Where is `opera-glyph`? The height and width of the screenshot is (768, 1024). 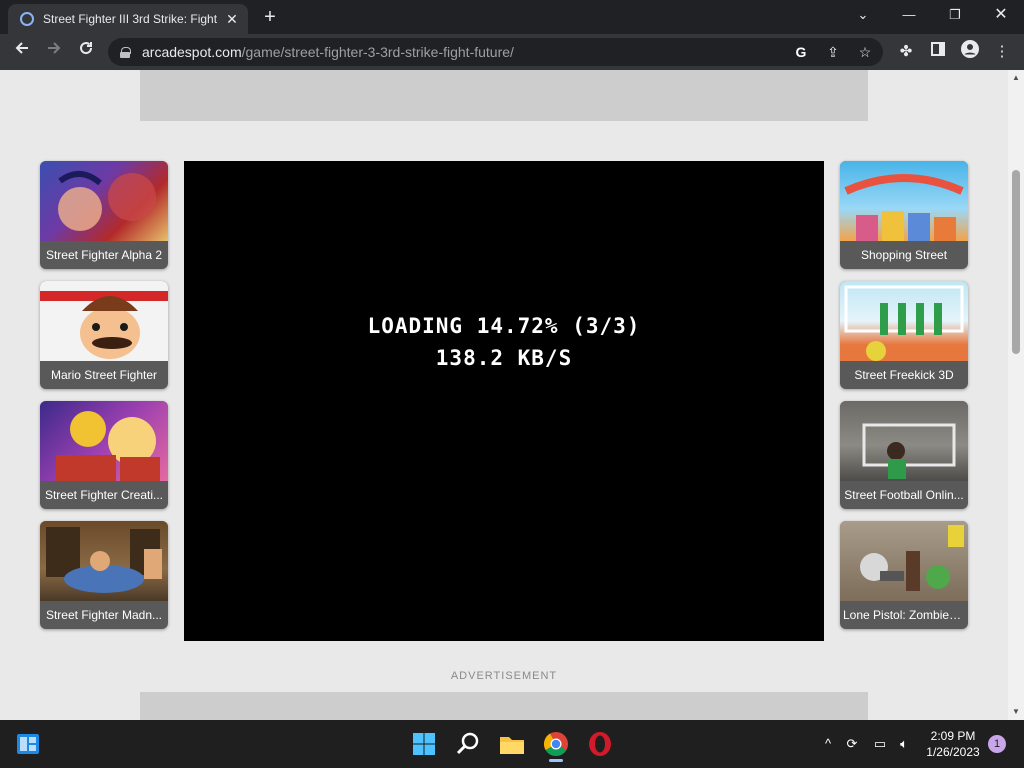
opera-glyph is located at coordinates (600, 744).